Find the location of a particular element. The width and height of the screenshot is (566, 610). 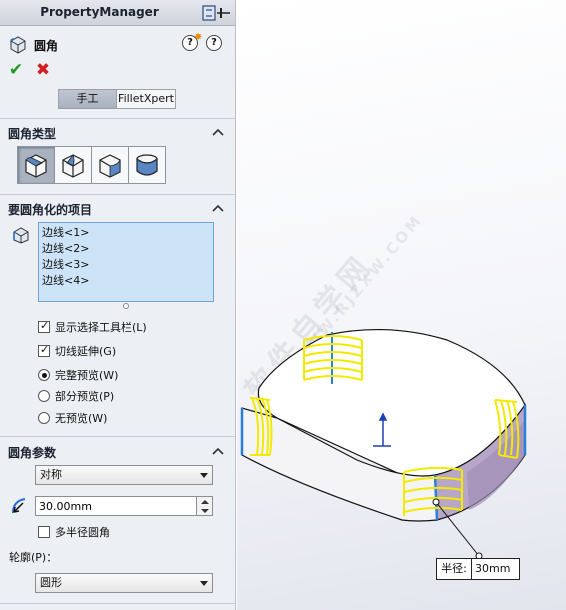

partial-preview-radio is located at coordinates (44, 396).